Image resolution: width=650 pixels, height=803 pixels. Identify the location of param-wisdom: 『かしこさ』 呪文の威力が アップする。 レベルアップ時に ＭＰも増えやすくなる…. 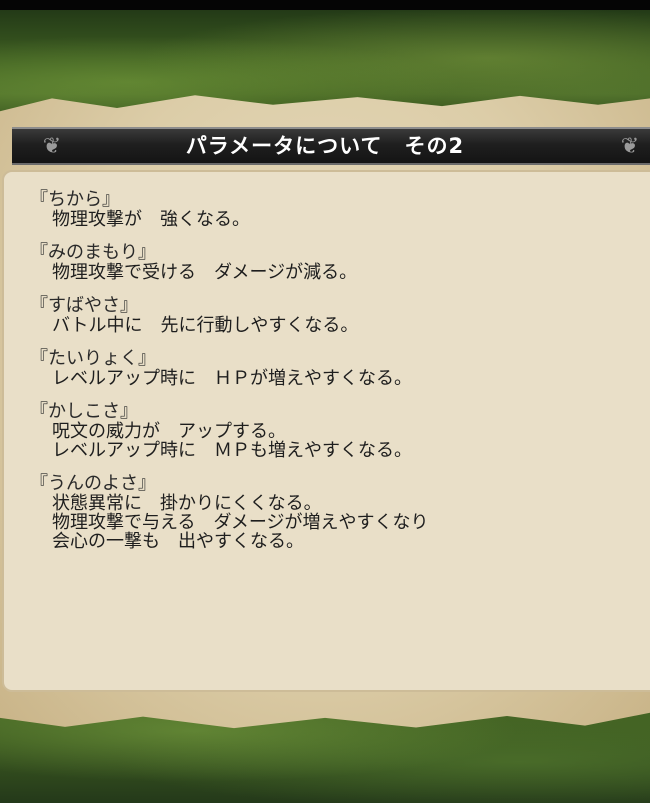
(330, 431).